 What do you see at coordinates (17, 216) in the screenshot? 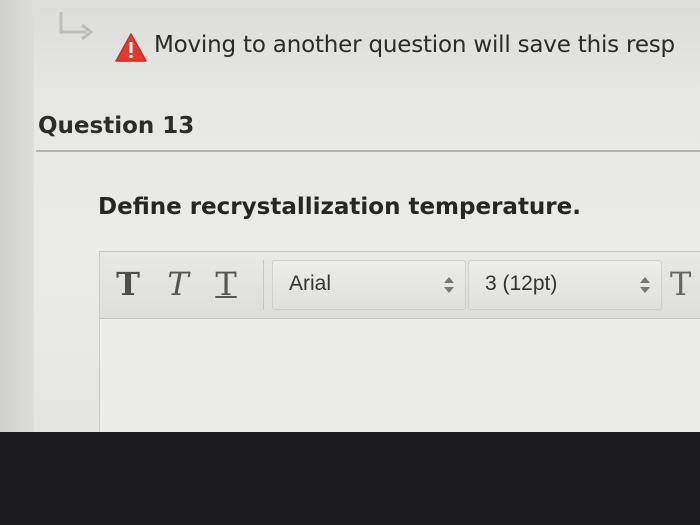
I see `left-panel-edge` at bounding box center [17, 216].